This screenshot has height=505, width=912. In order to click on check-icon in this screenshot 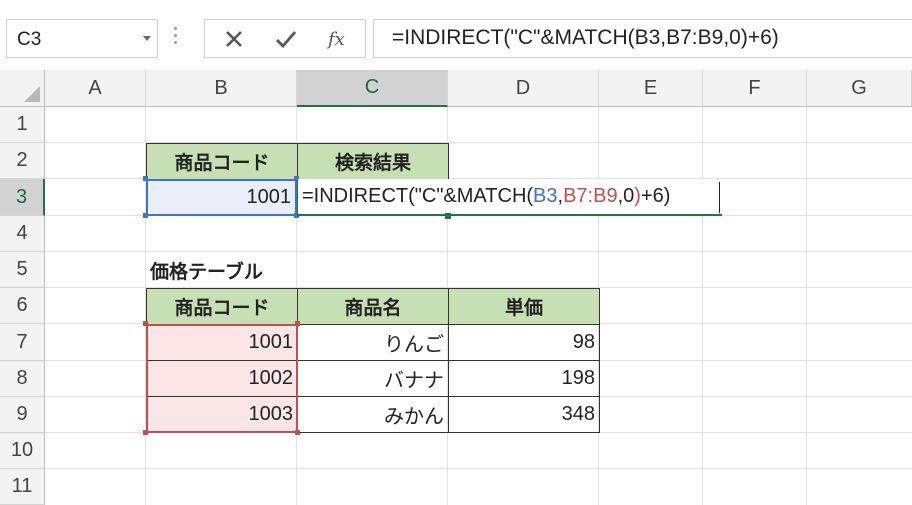, I will do `click(286, 38)`.